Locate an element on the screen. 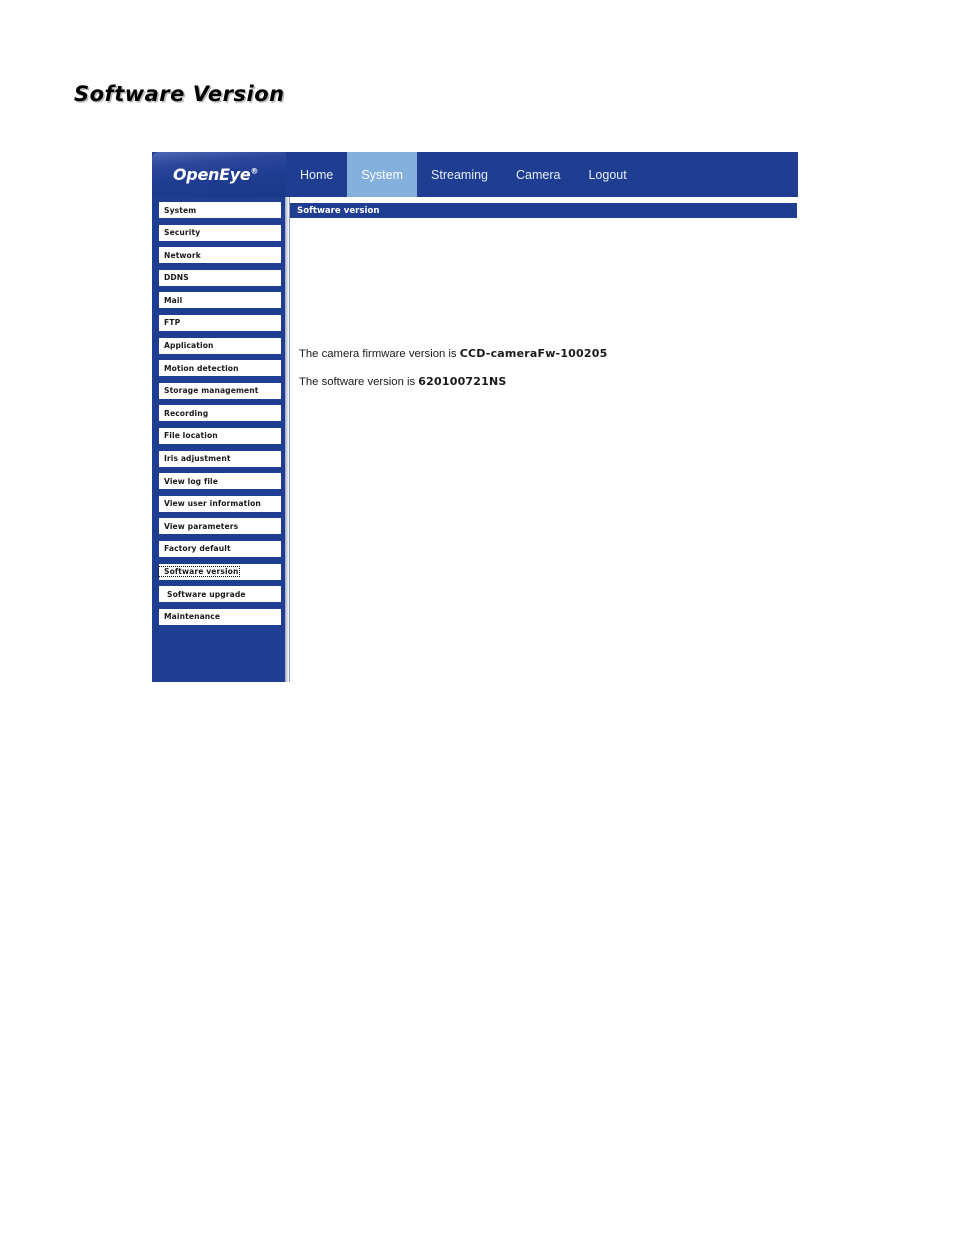  sidebar-item-label: Network is located at coordinates (182, 255).